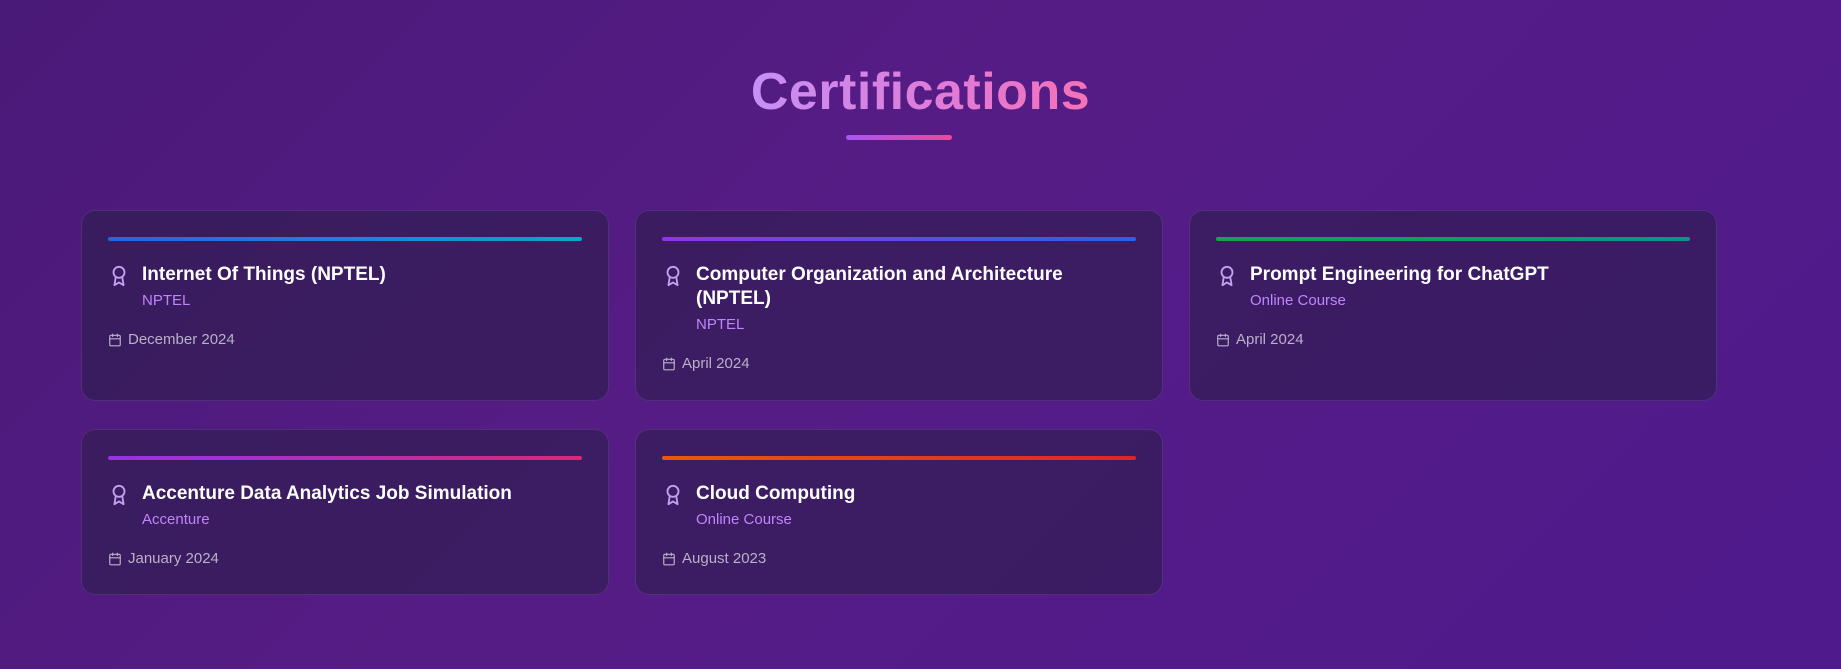  I want to click on section-title: Certifications, so click(920, 92).